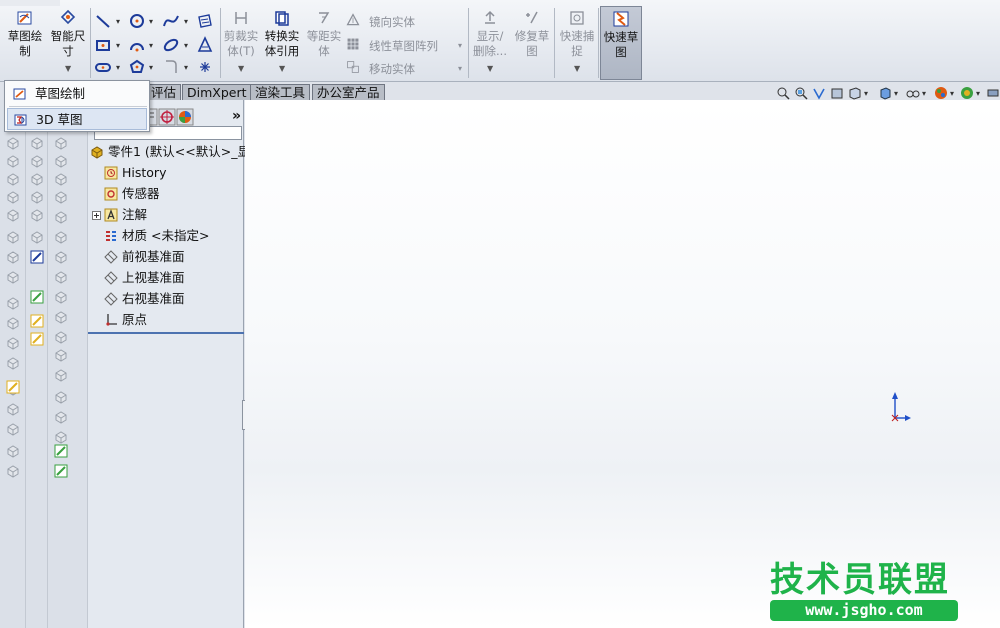 Image resolution: width=1000 pixels, height=628 pixels. I want to click on section-view-icon, so click(837, 93).